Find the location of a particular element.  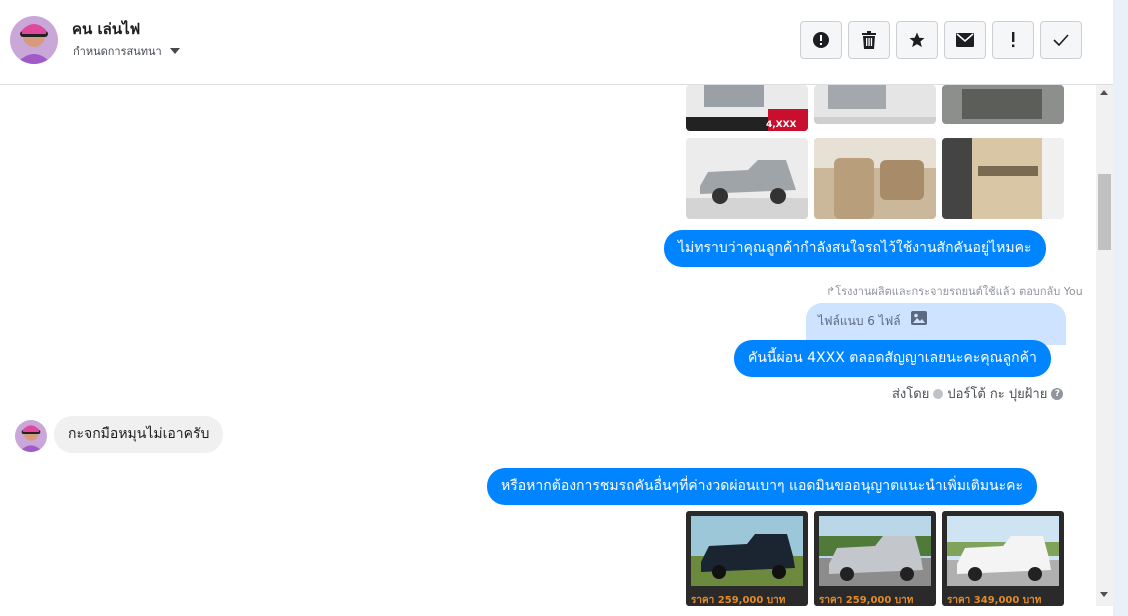

sent-by-label: ส่งโดย is located at coordinates (911, 394).